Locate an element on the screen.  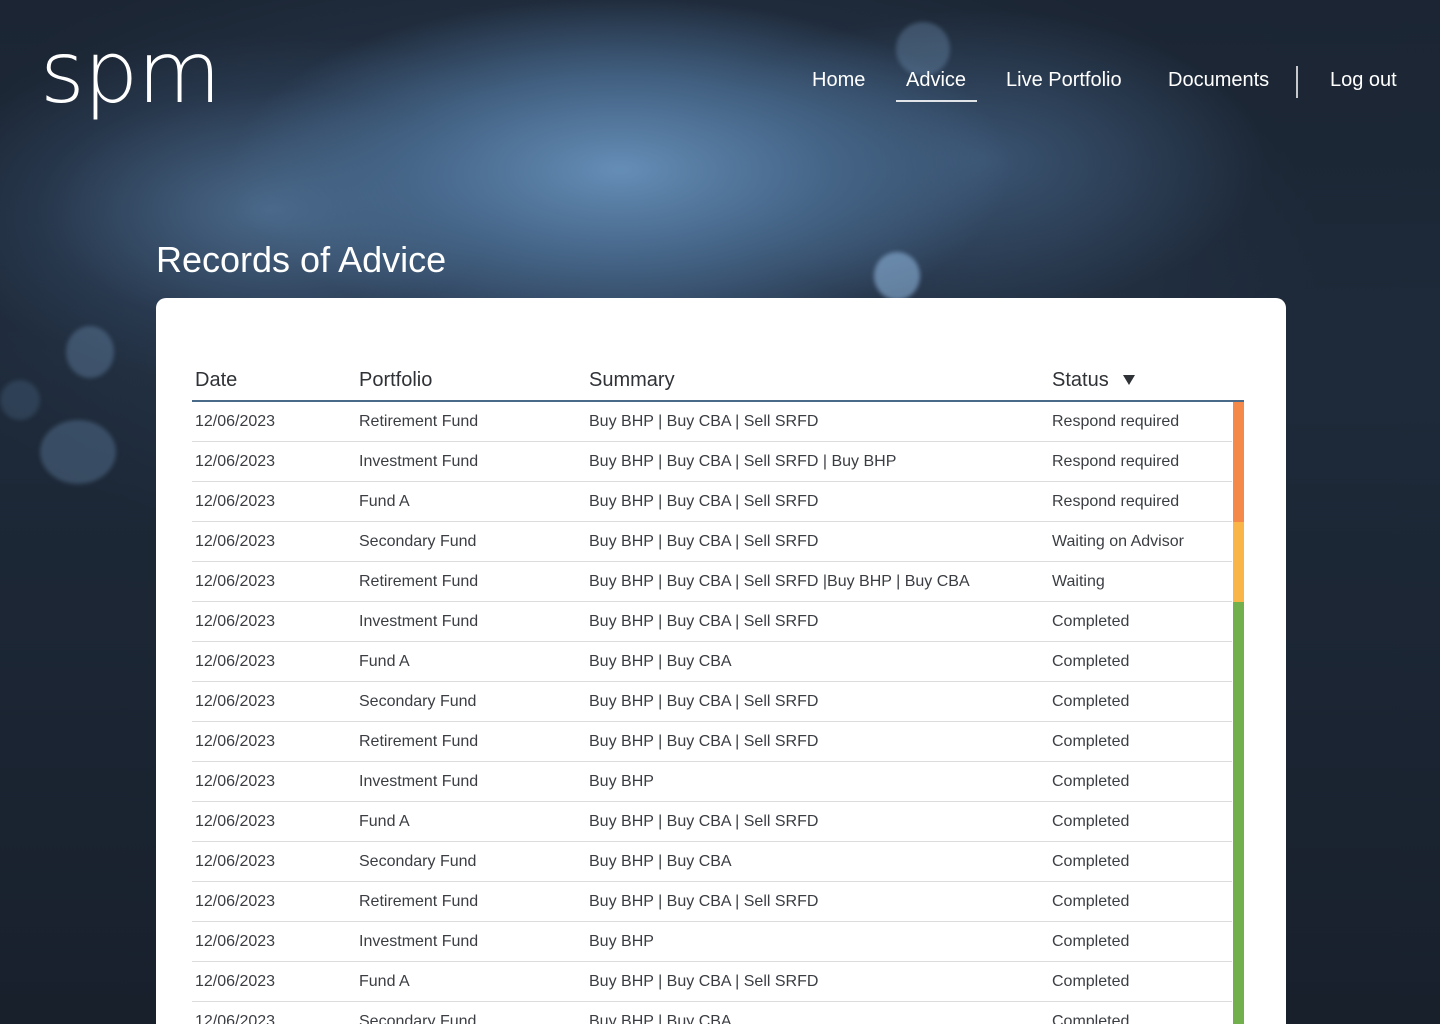
nav-item-advice: Advice is located at coordinates (936, 80).